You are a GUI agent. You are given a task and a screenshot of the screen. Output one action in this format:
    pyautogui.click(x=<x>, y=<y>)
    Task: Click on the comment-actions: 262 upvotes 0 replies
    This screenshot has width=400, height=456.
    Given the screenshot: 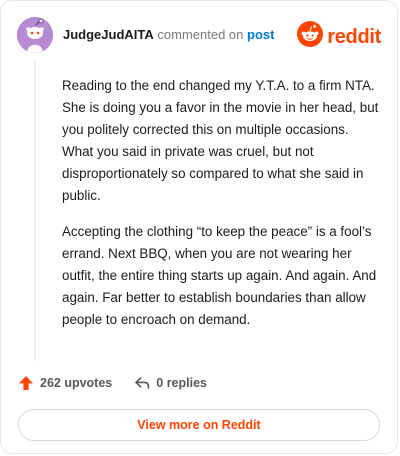 What is the action you would take?
    pyautogui.click(x=112, y=383)
    